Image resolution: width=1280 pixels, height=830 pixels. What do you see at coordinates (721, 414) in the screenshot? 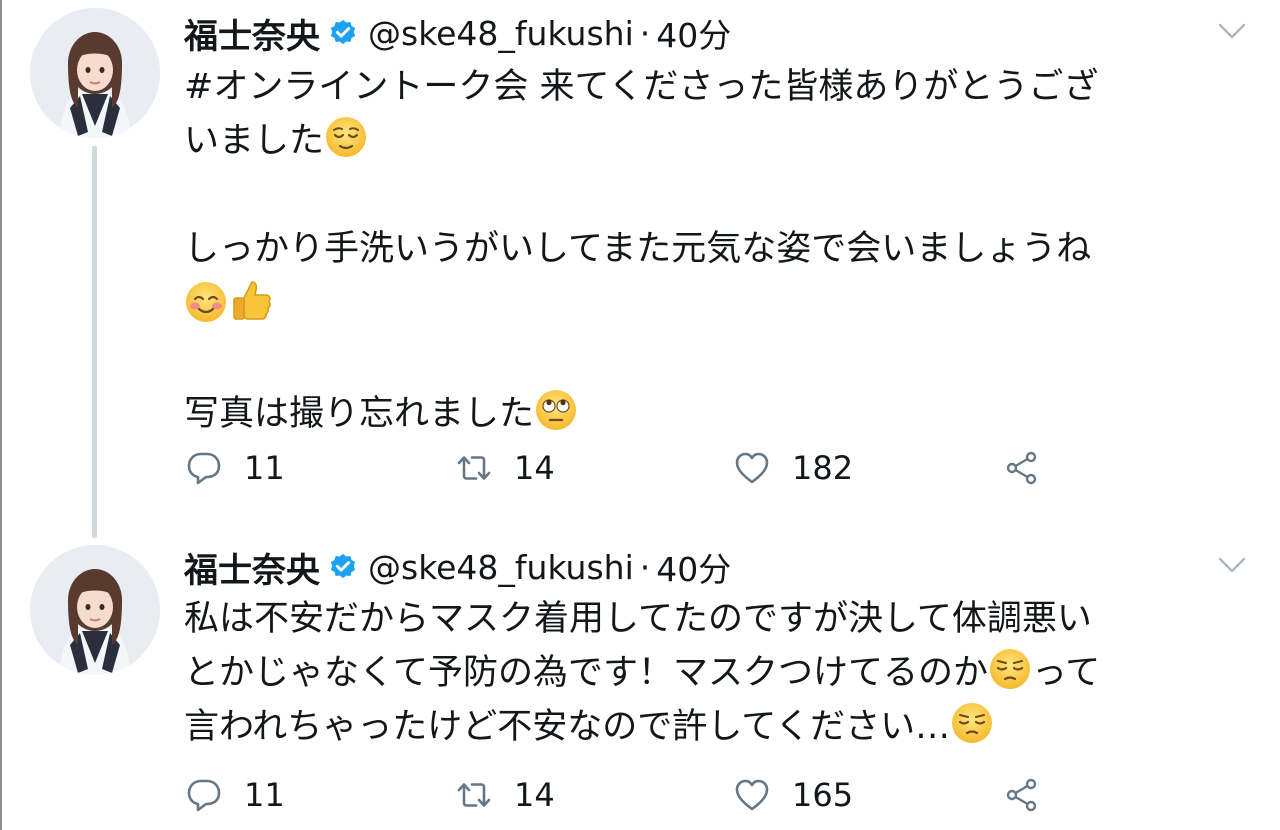
I see `tweet-line: 写真は撮り忘れました` at bounding box center [721, 414].